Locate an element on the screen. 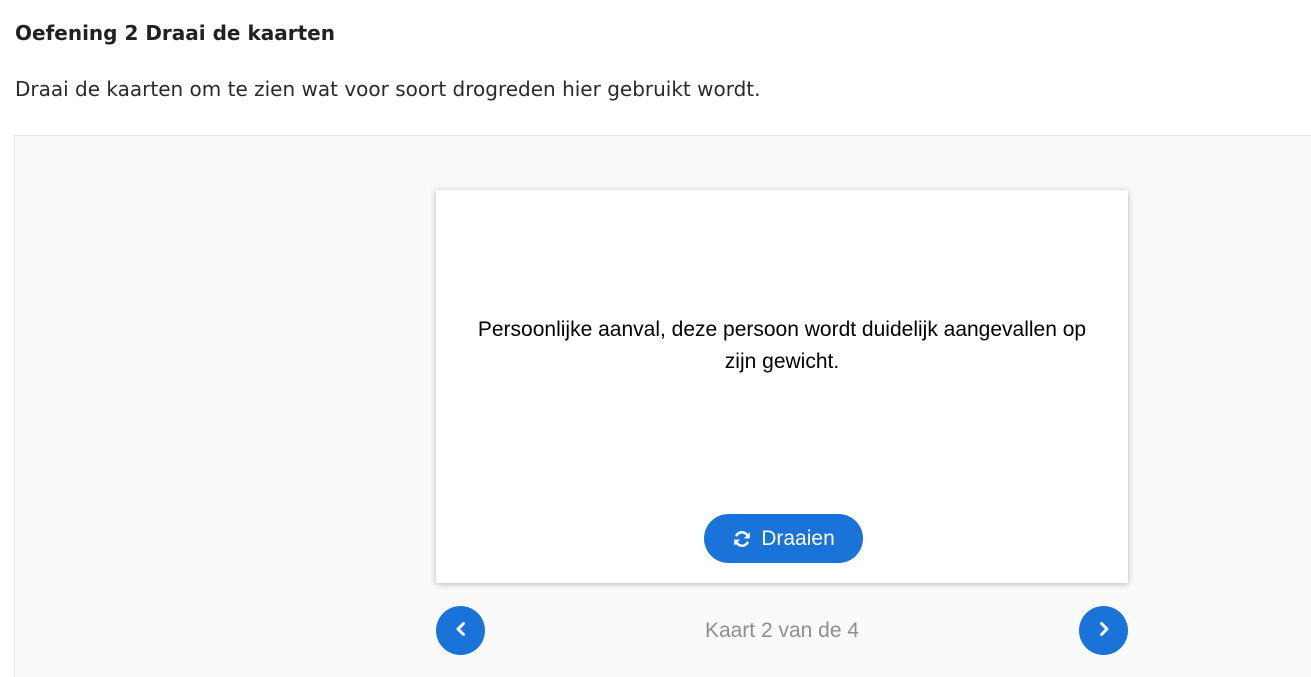 The height and width of the screenshot is (677, 1311). chevron-right-icon is located at coordinates (1104, 630).